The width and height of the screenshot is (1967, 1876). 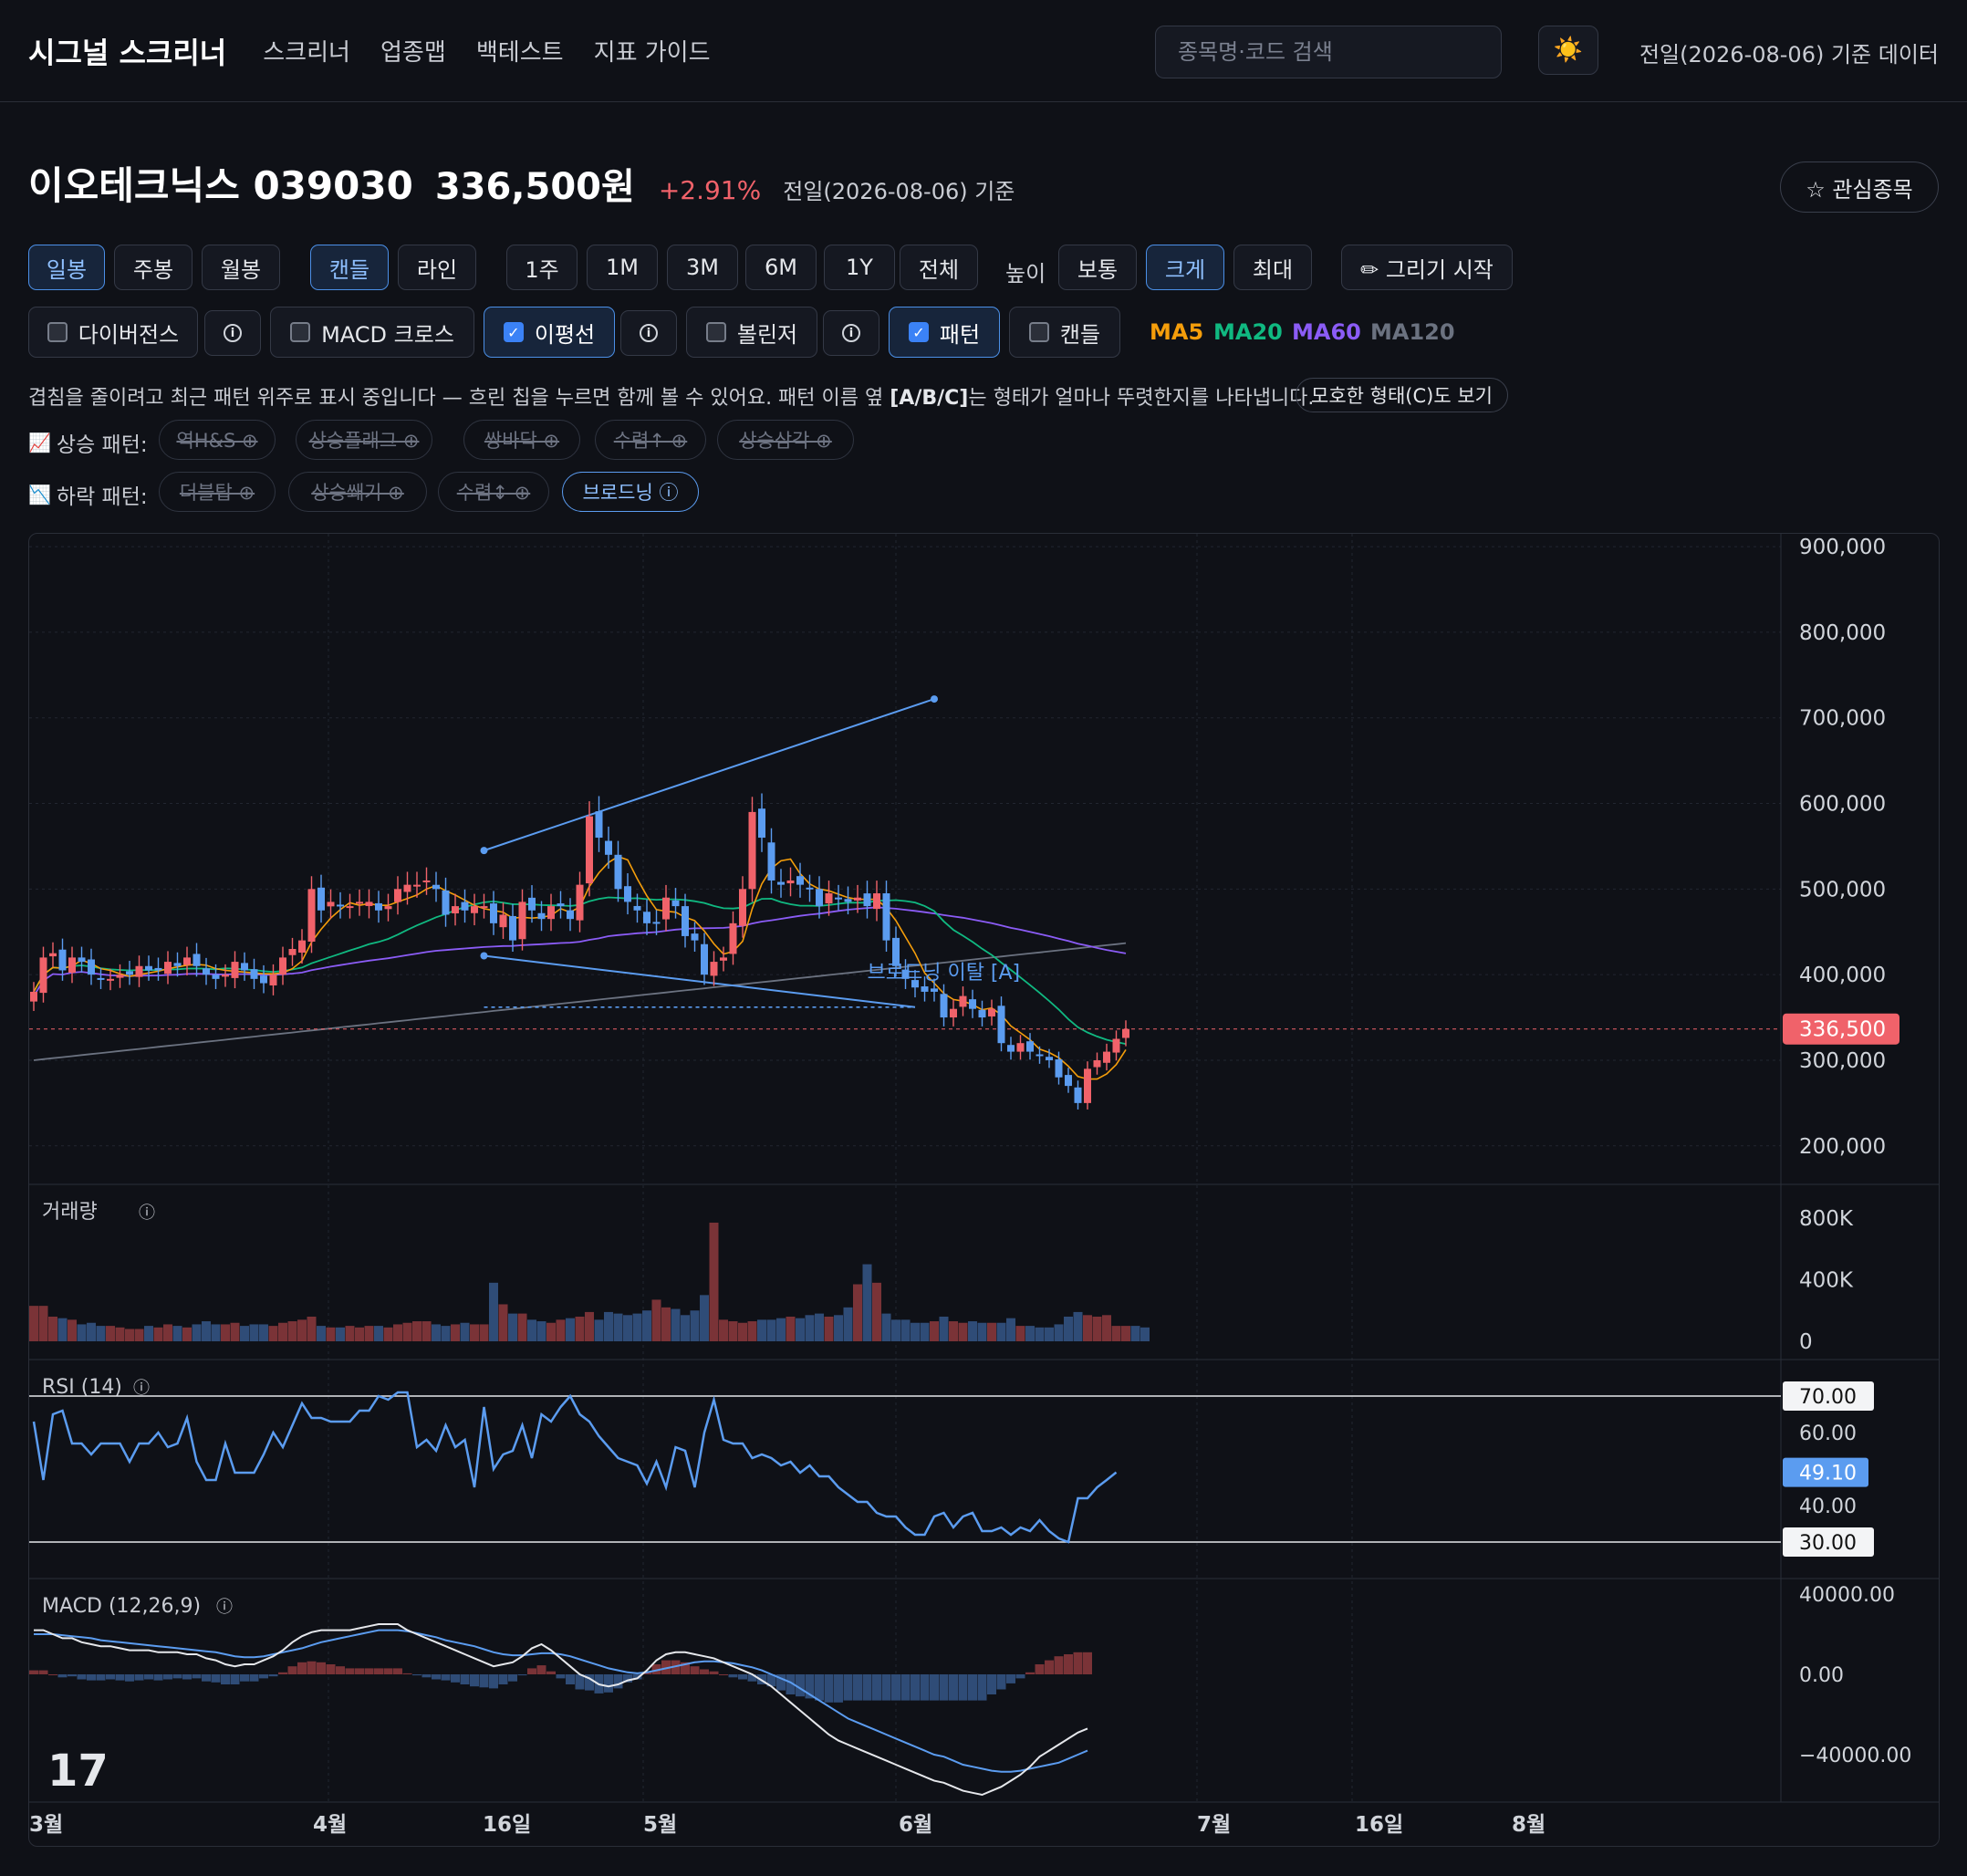 I want to click on sun-icon: ☀️, so click(x=1568, y=50).